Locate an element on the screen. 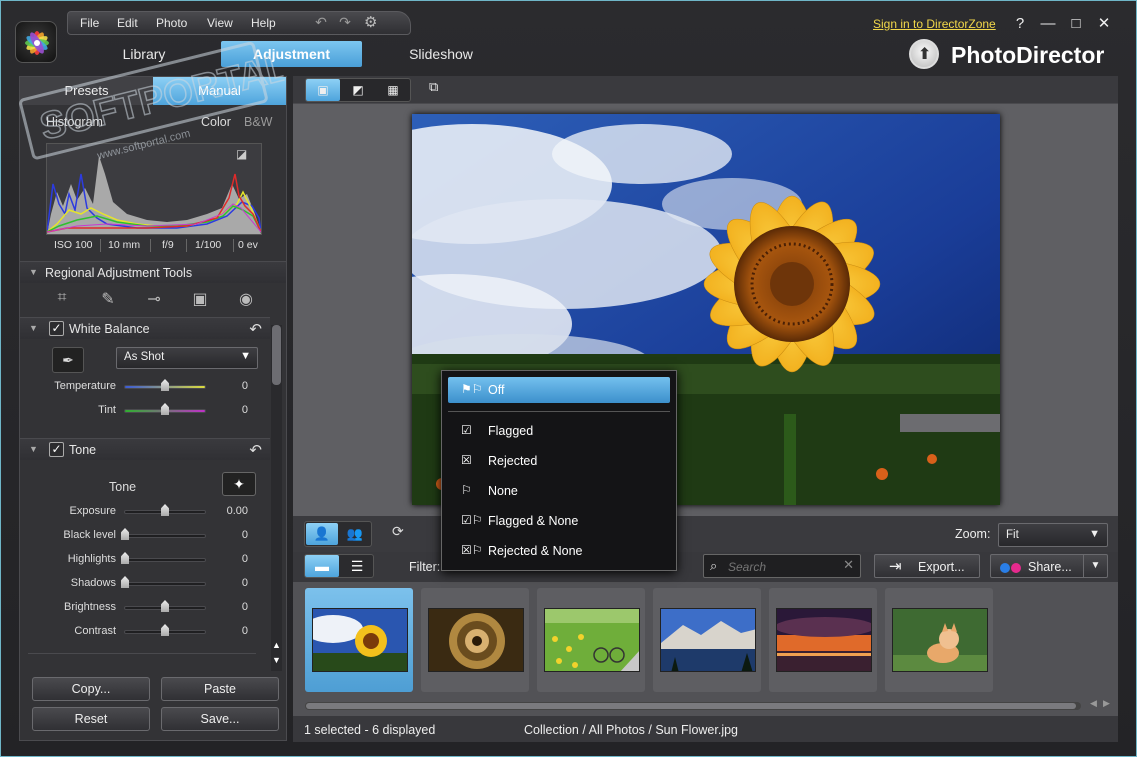 The width and height of the screenshot is (1137, 757). grid-view-icon: ▦ is located at coordinates (393, 90).